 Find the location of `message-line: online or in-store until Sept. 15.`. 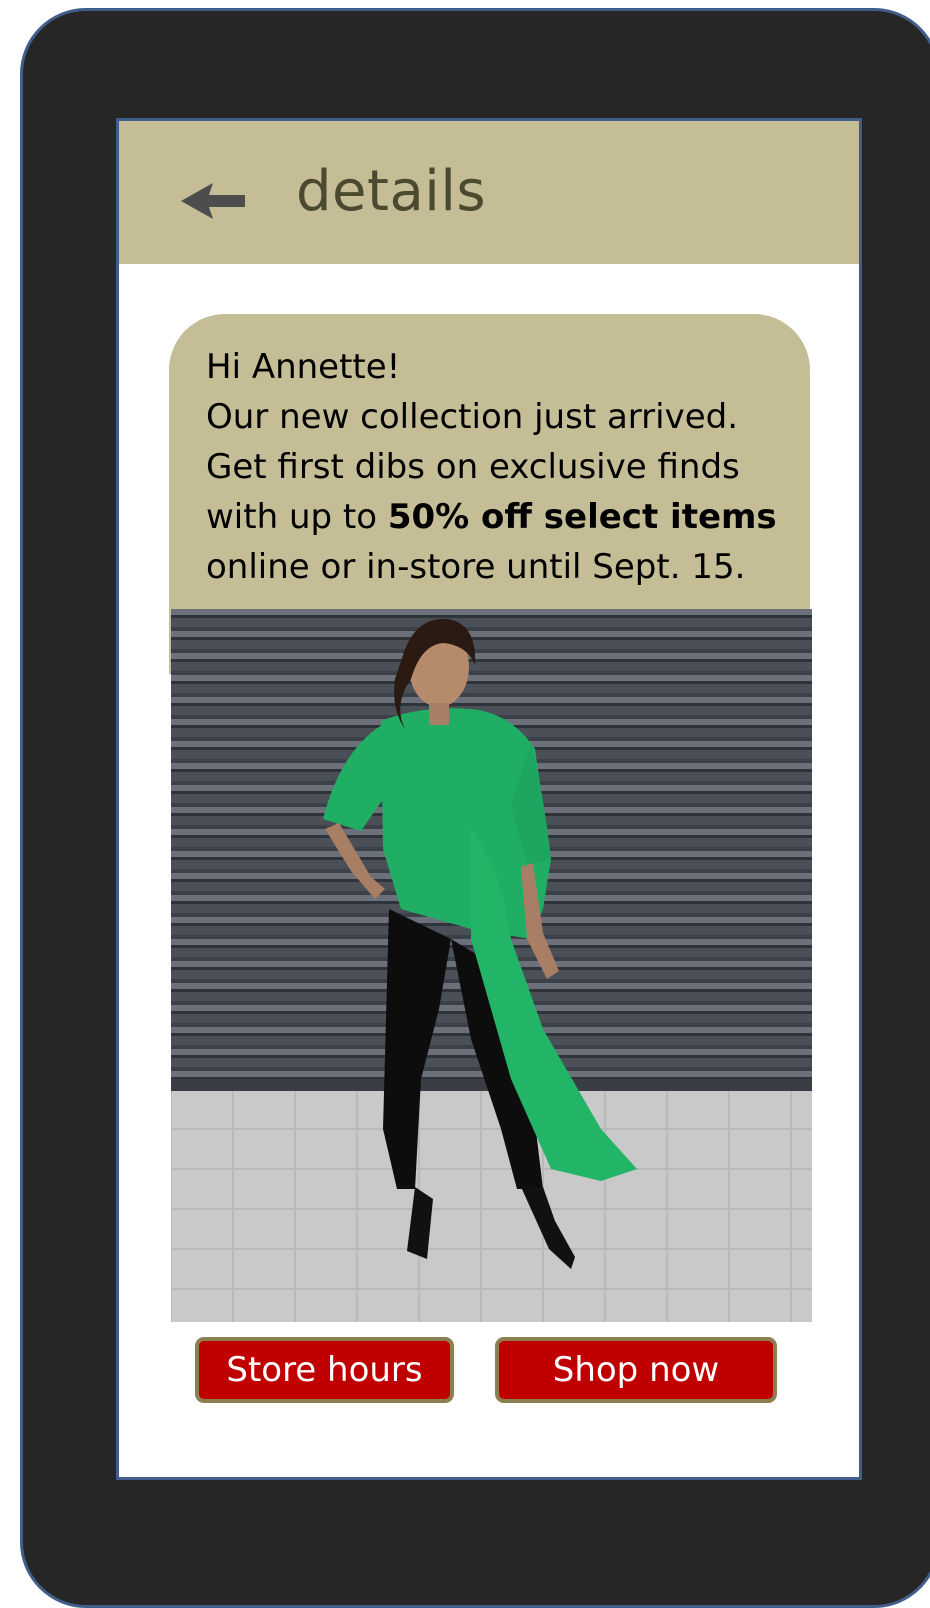

message-line: online or in-store until Sept. 15. is located at coordinates (476, 567).